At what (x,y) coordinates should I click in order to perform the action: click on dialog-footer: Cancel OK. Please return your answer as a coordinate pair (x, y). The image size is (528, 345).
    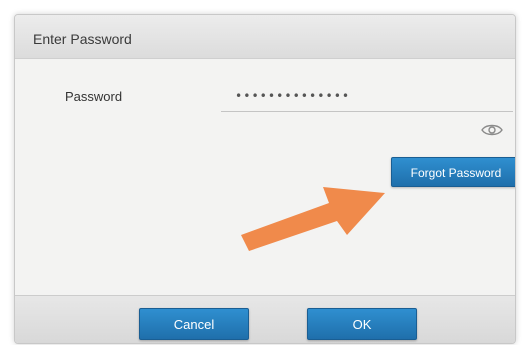
    Looking at the image, I should click on (265, 319).